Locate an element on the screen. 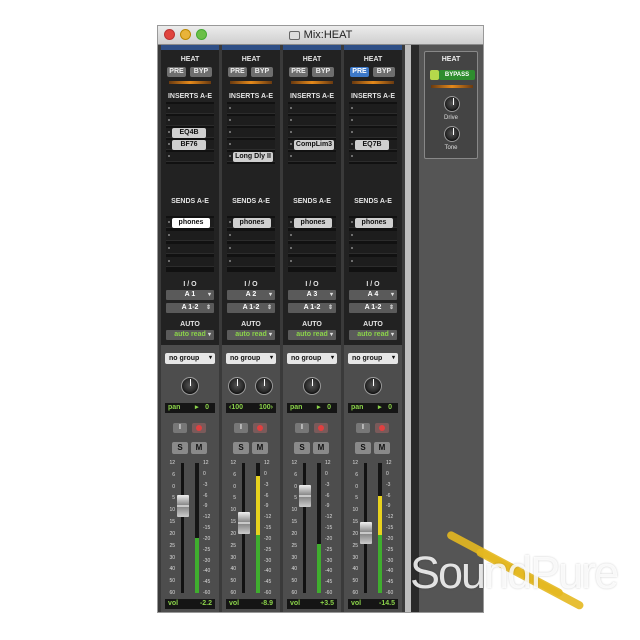  insert-slot: CompLim3 is located at coordinates (312, 145).